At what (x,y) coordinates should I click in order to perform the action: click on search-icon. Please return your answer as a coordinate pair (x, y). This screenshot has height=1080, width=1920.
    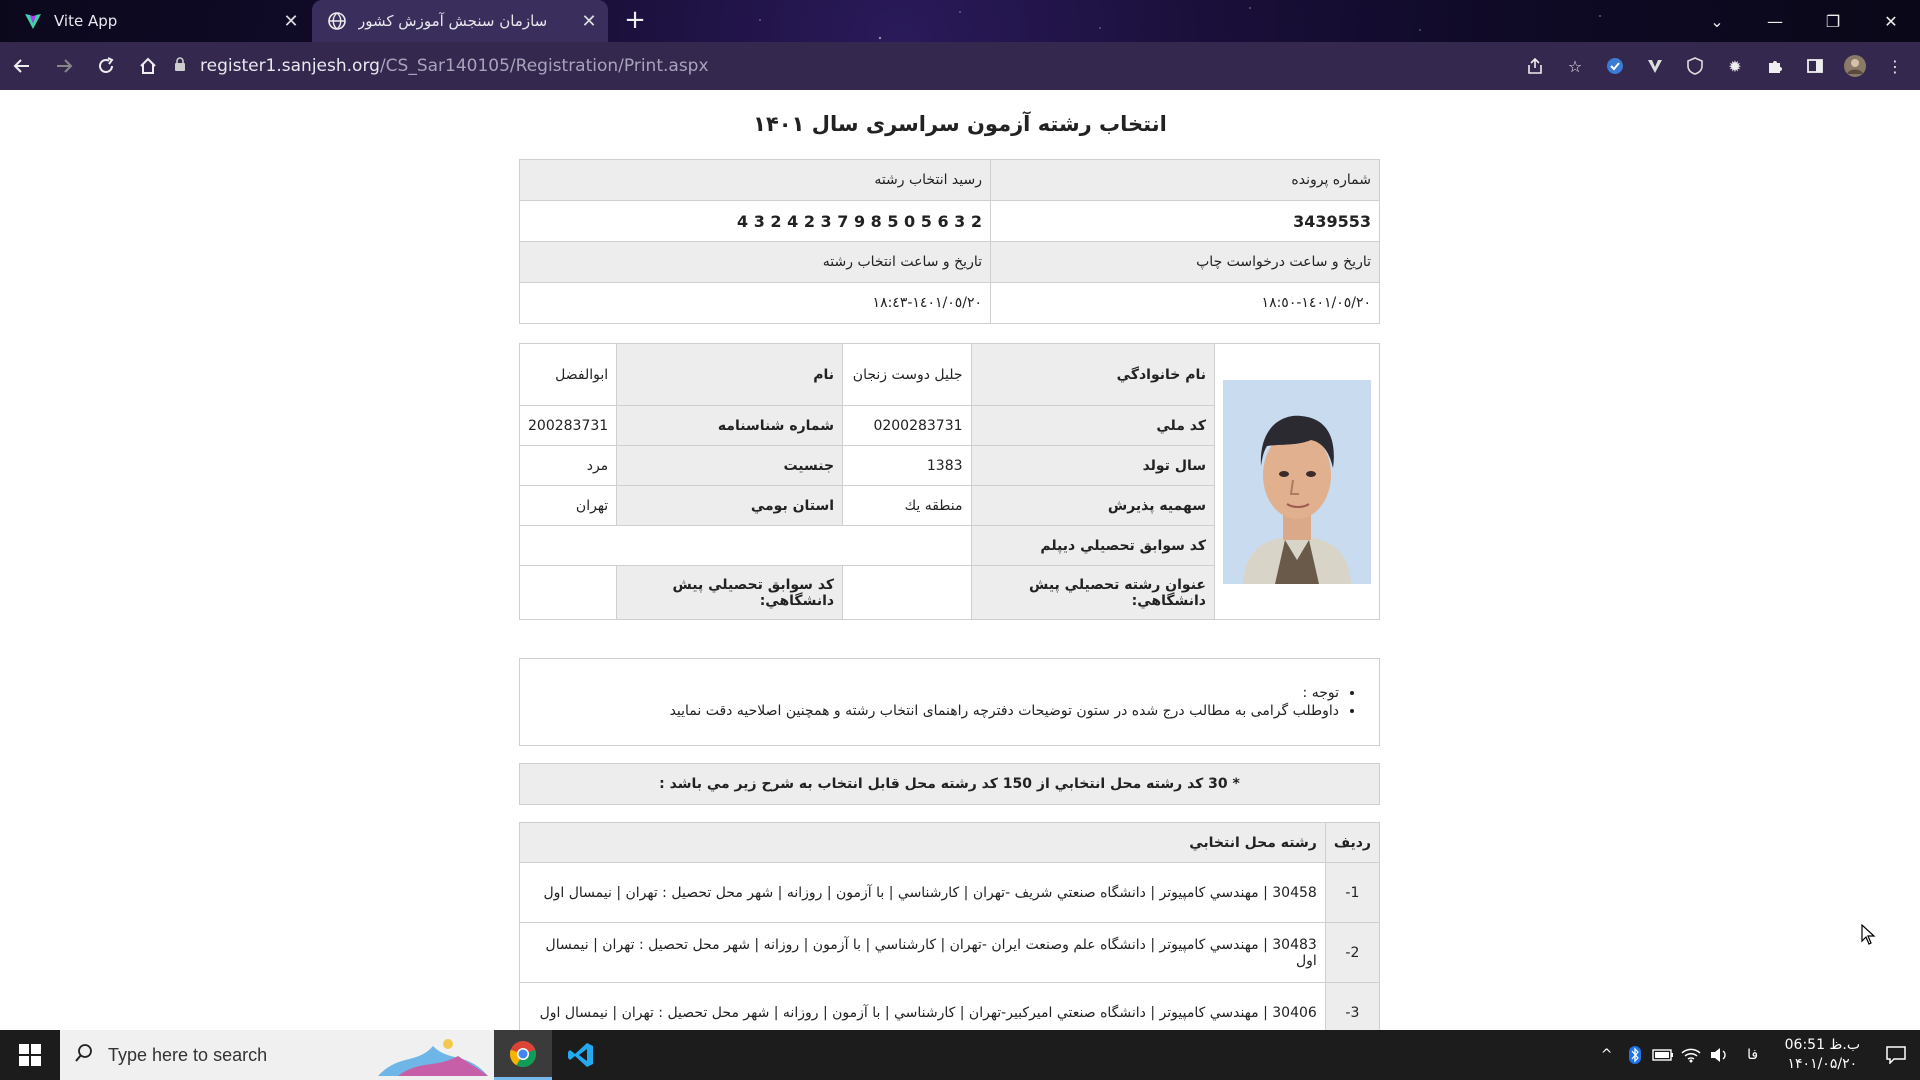
    Looking at the image, I should click on (84, 1055).